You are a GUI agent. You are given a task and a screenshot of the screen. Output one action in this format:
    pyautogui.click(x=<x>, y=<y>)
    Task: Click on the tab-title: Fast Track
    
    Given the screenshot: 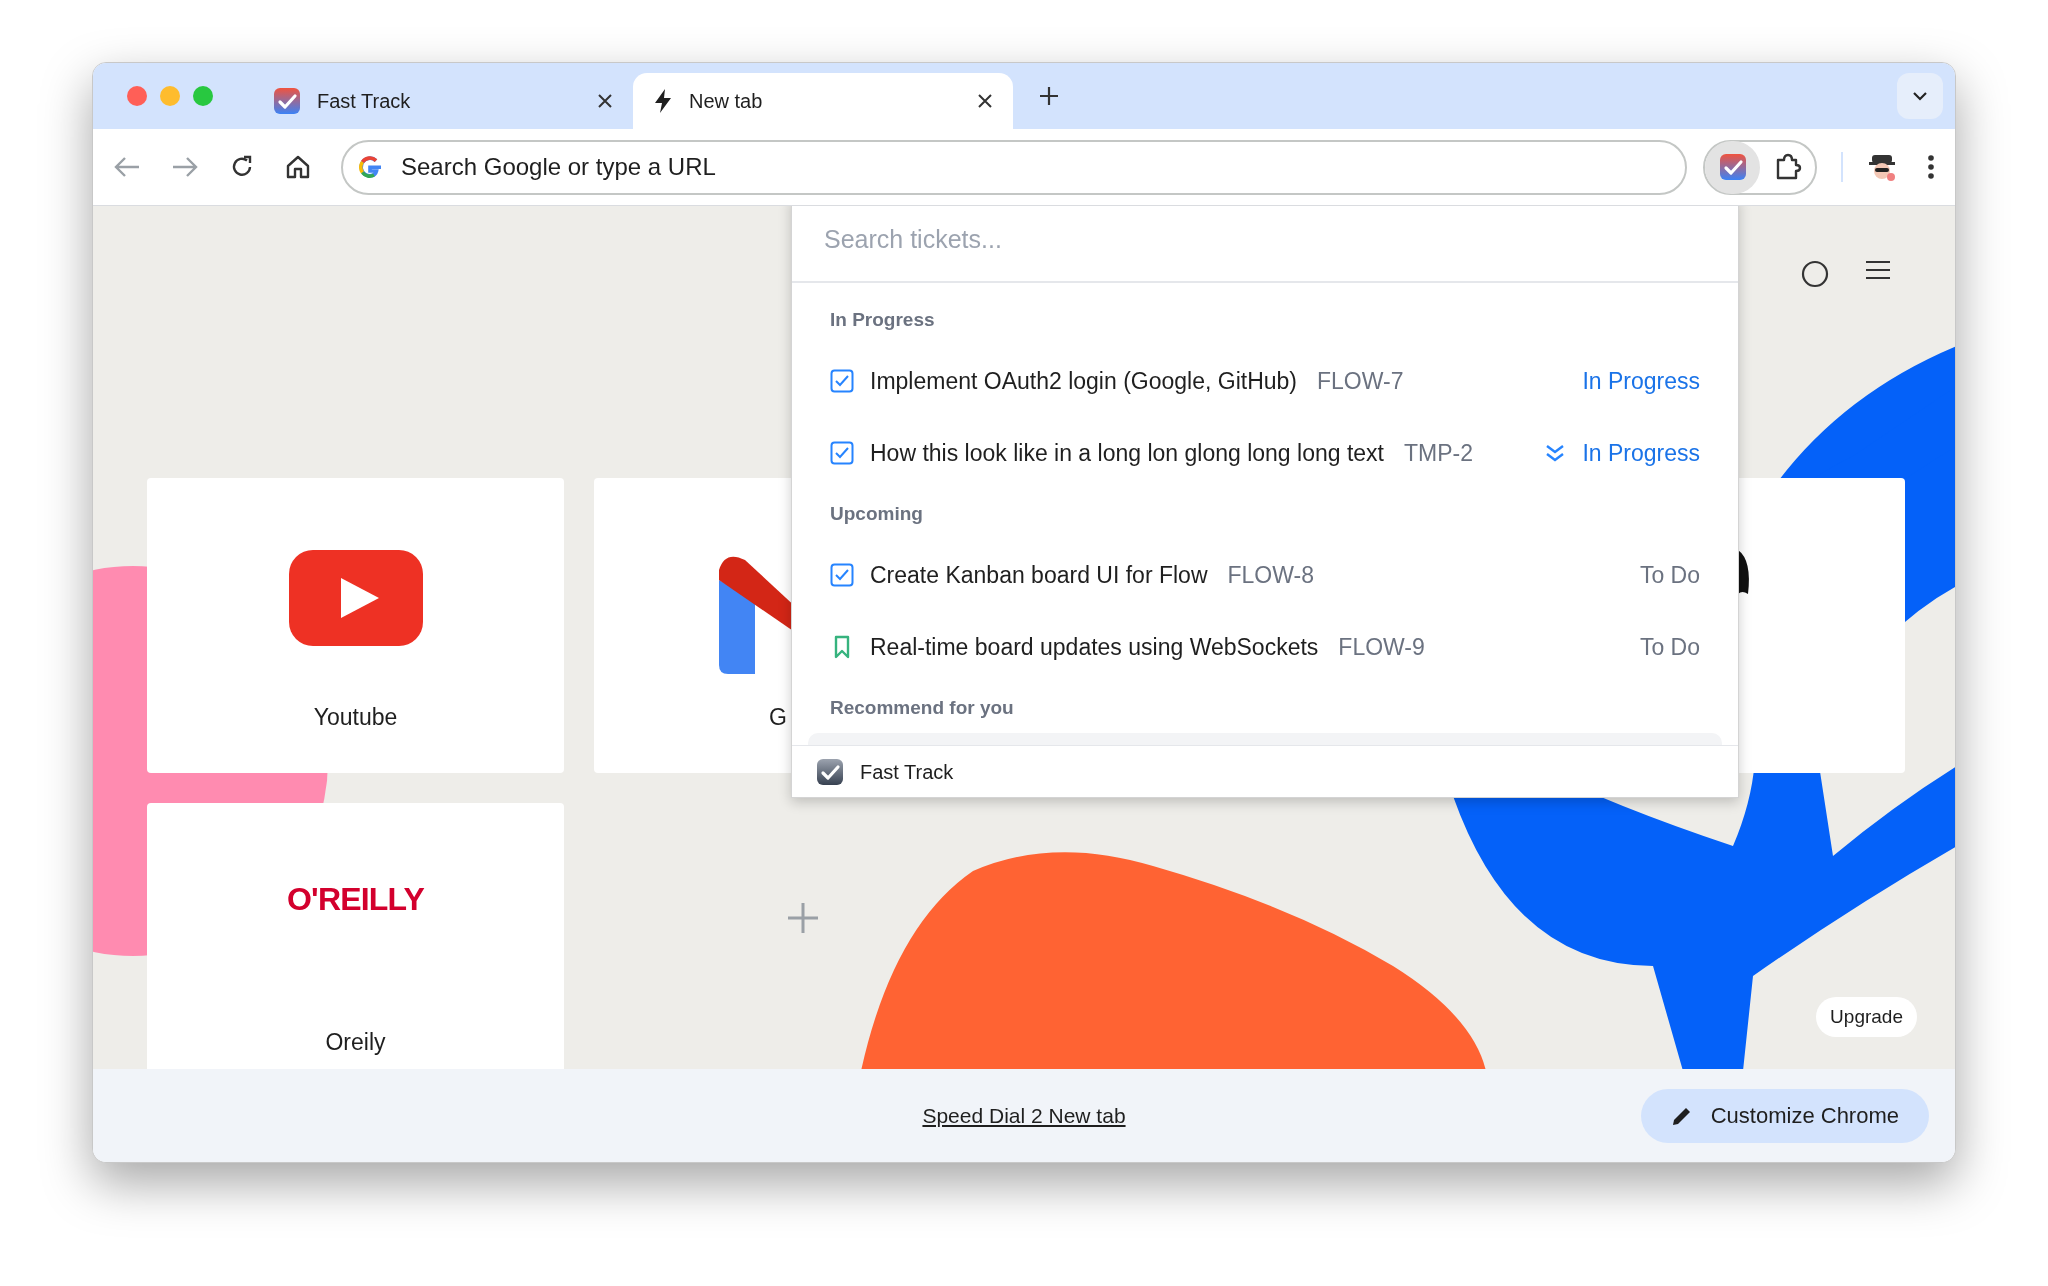 What is the action you would take?
    pyautogui.click(x=364, y=101)
    